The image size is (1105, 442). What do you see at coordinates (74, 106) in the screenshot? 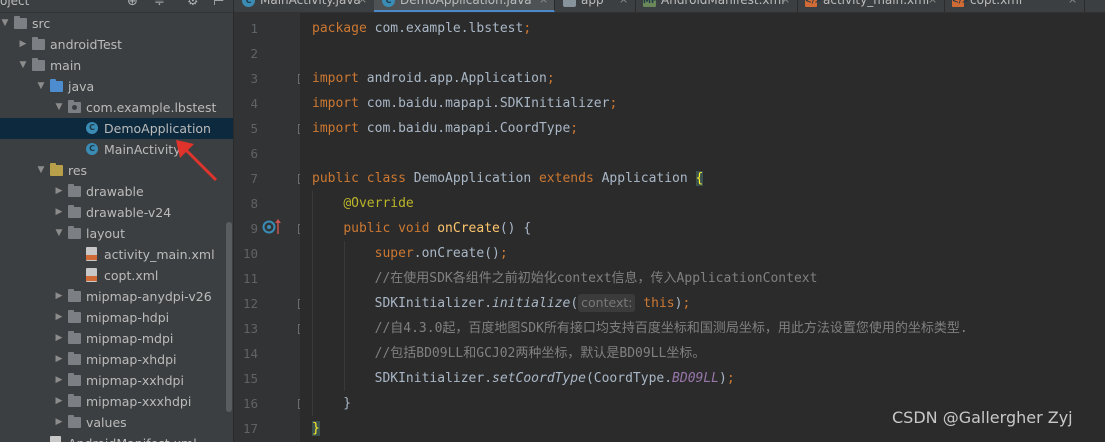
I see `package-icon` at bounding box center [74, 106].